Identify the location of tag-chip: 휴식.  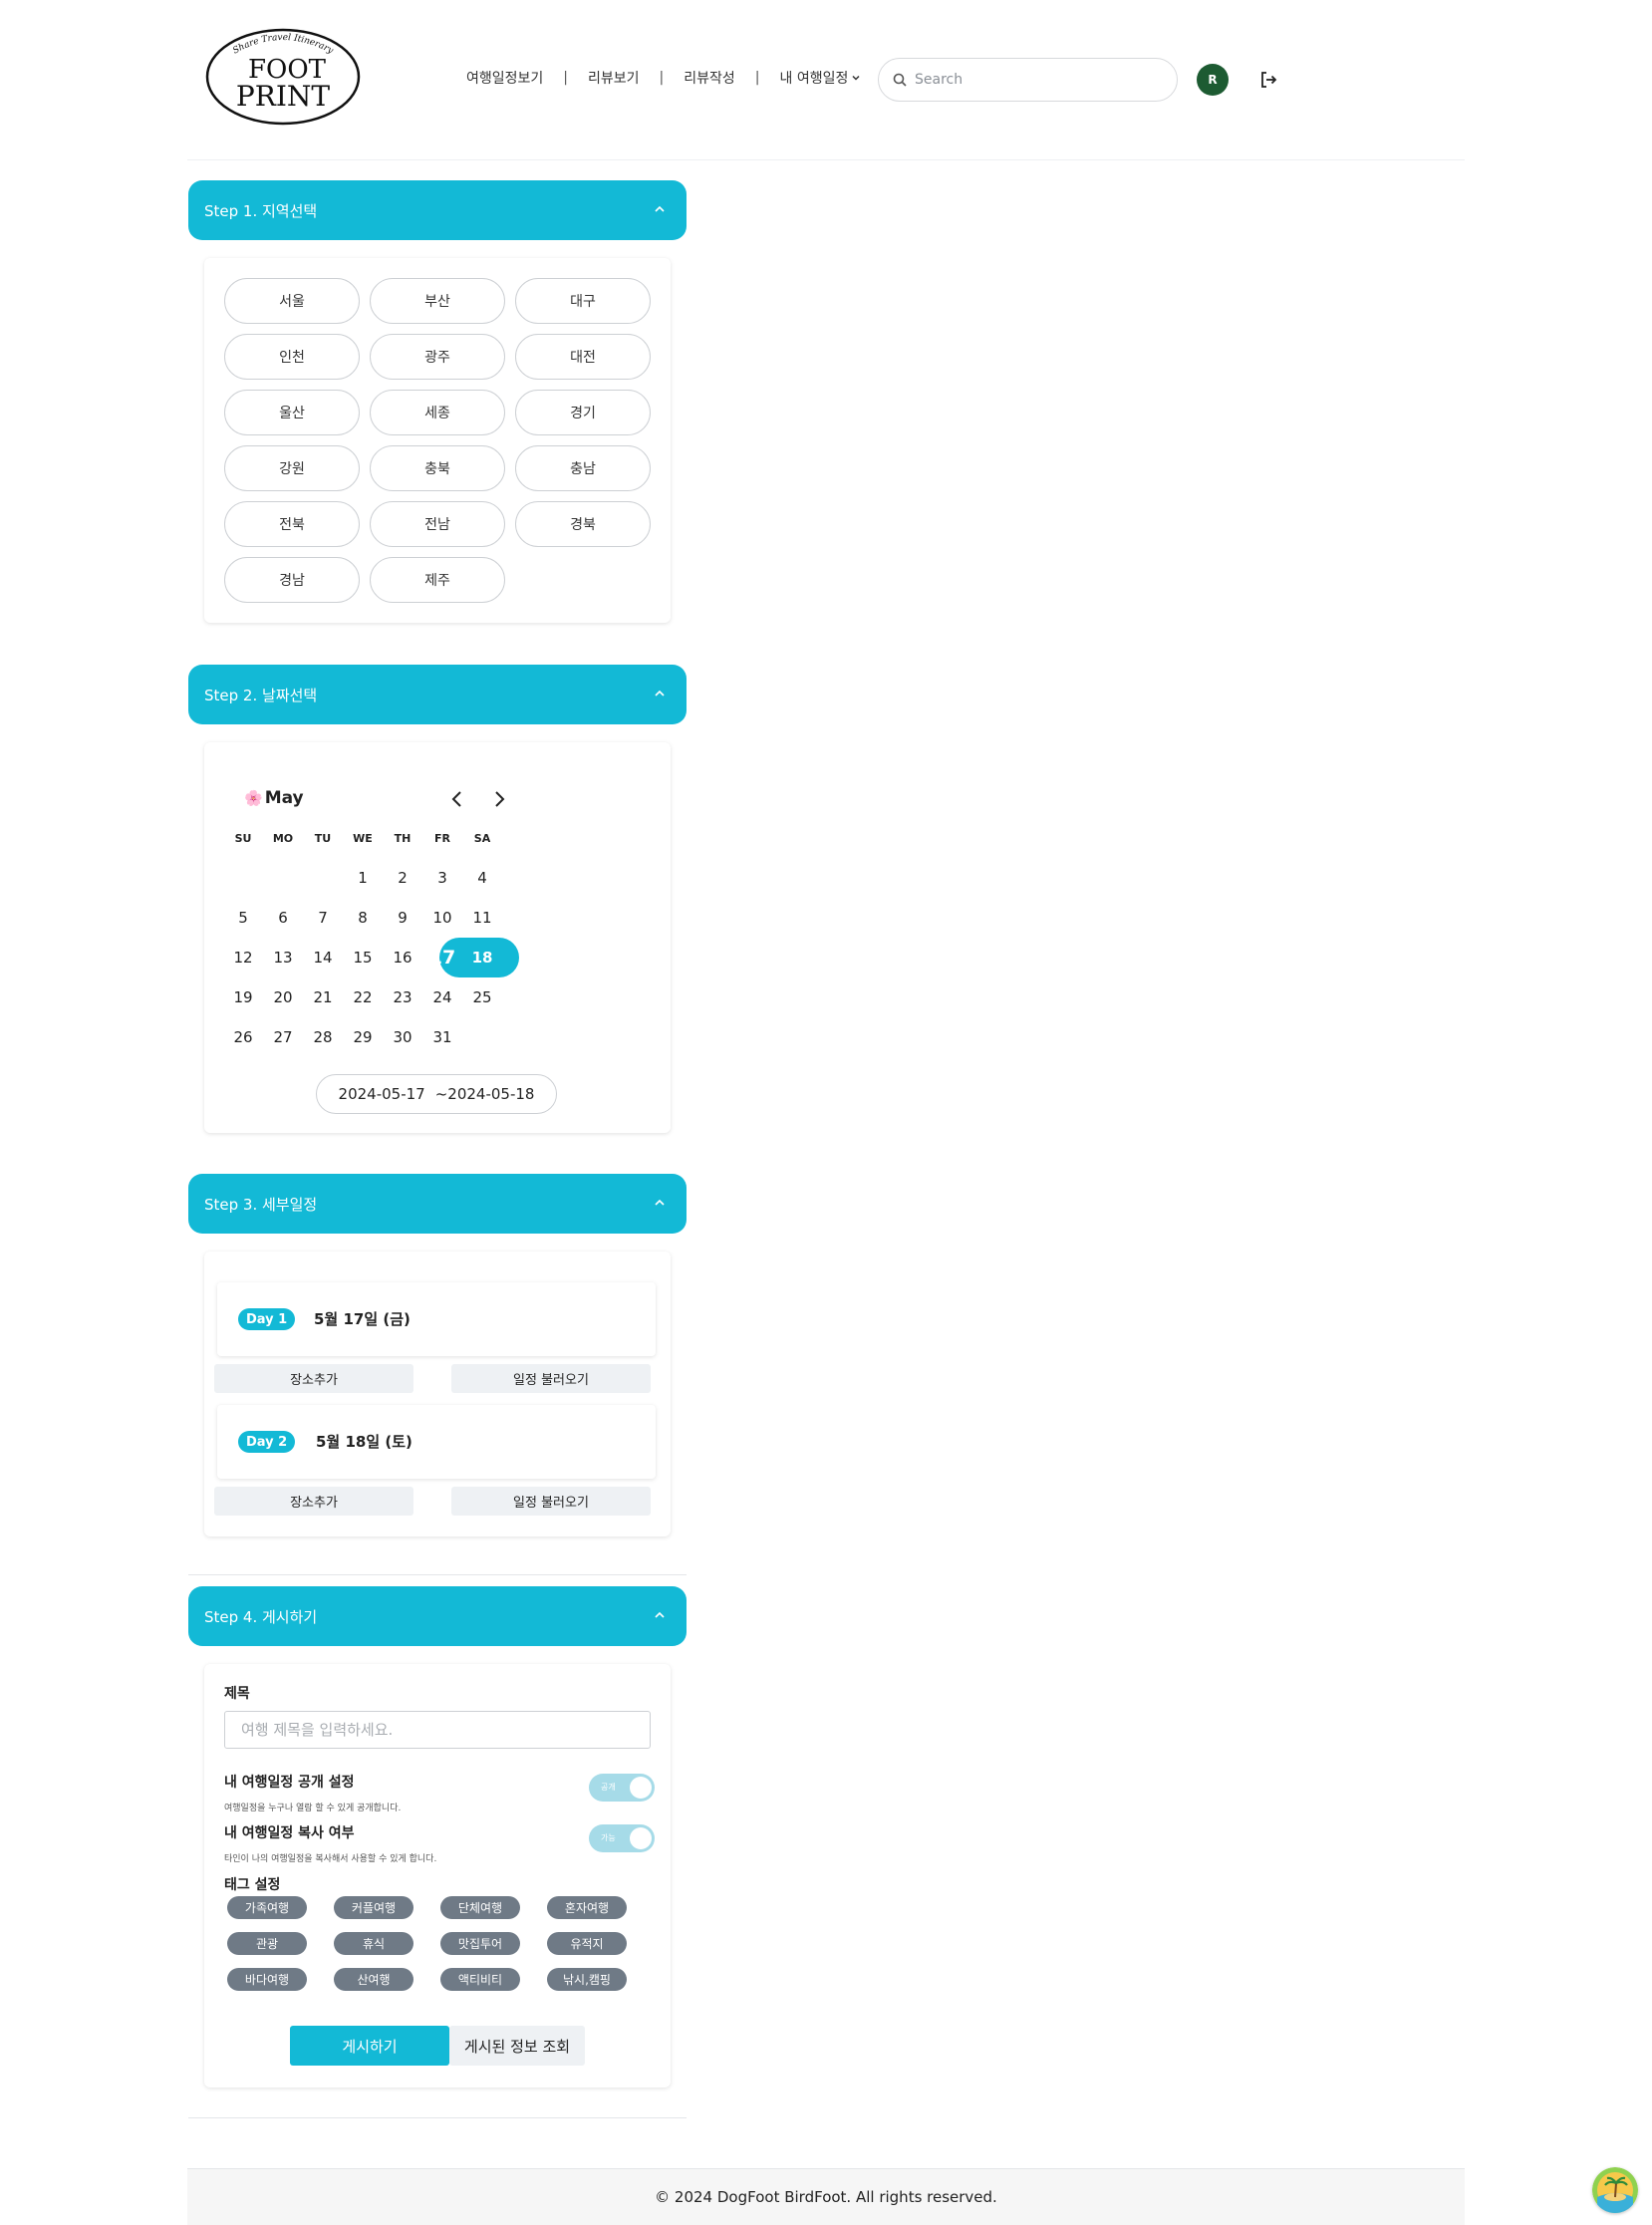
(373, 1943).